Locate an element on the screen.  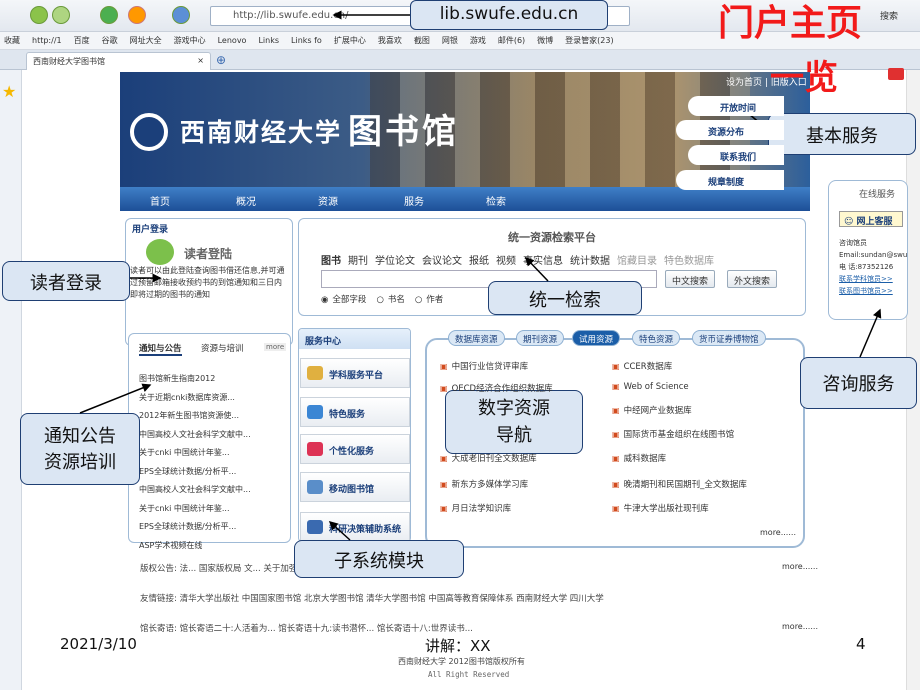
slide-date: 2021/3/10 is located at coordinates (98, 644).